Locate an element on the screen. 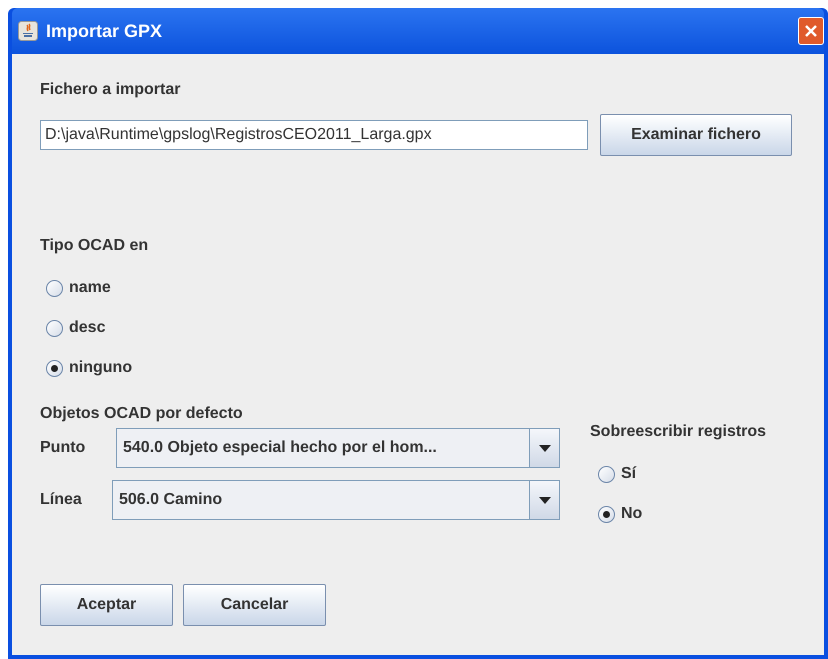 The height and width of the screenshot is (659, 828). close-button is located at coordinates (811, 31).